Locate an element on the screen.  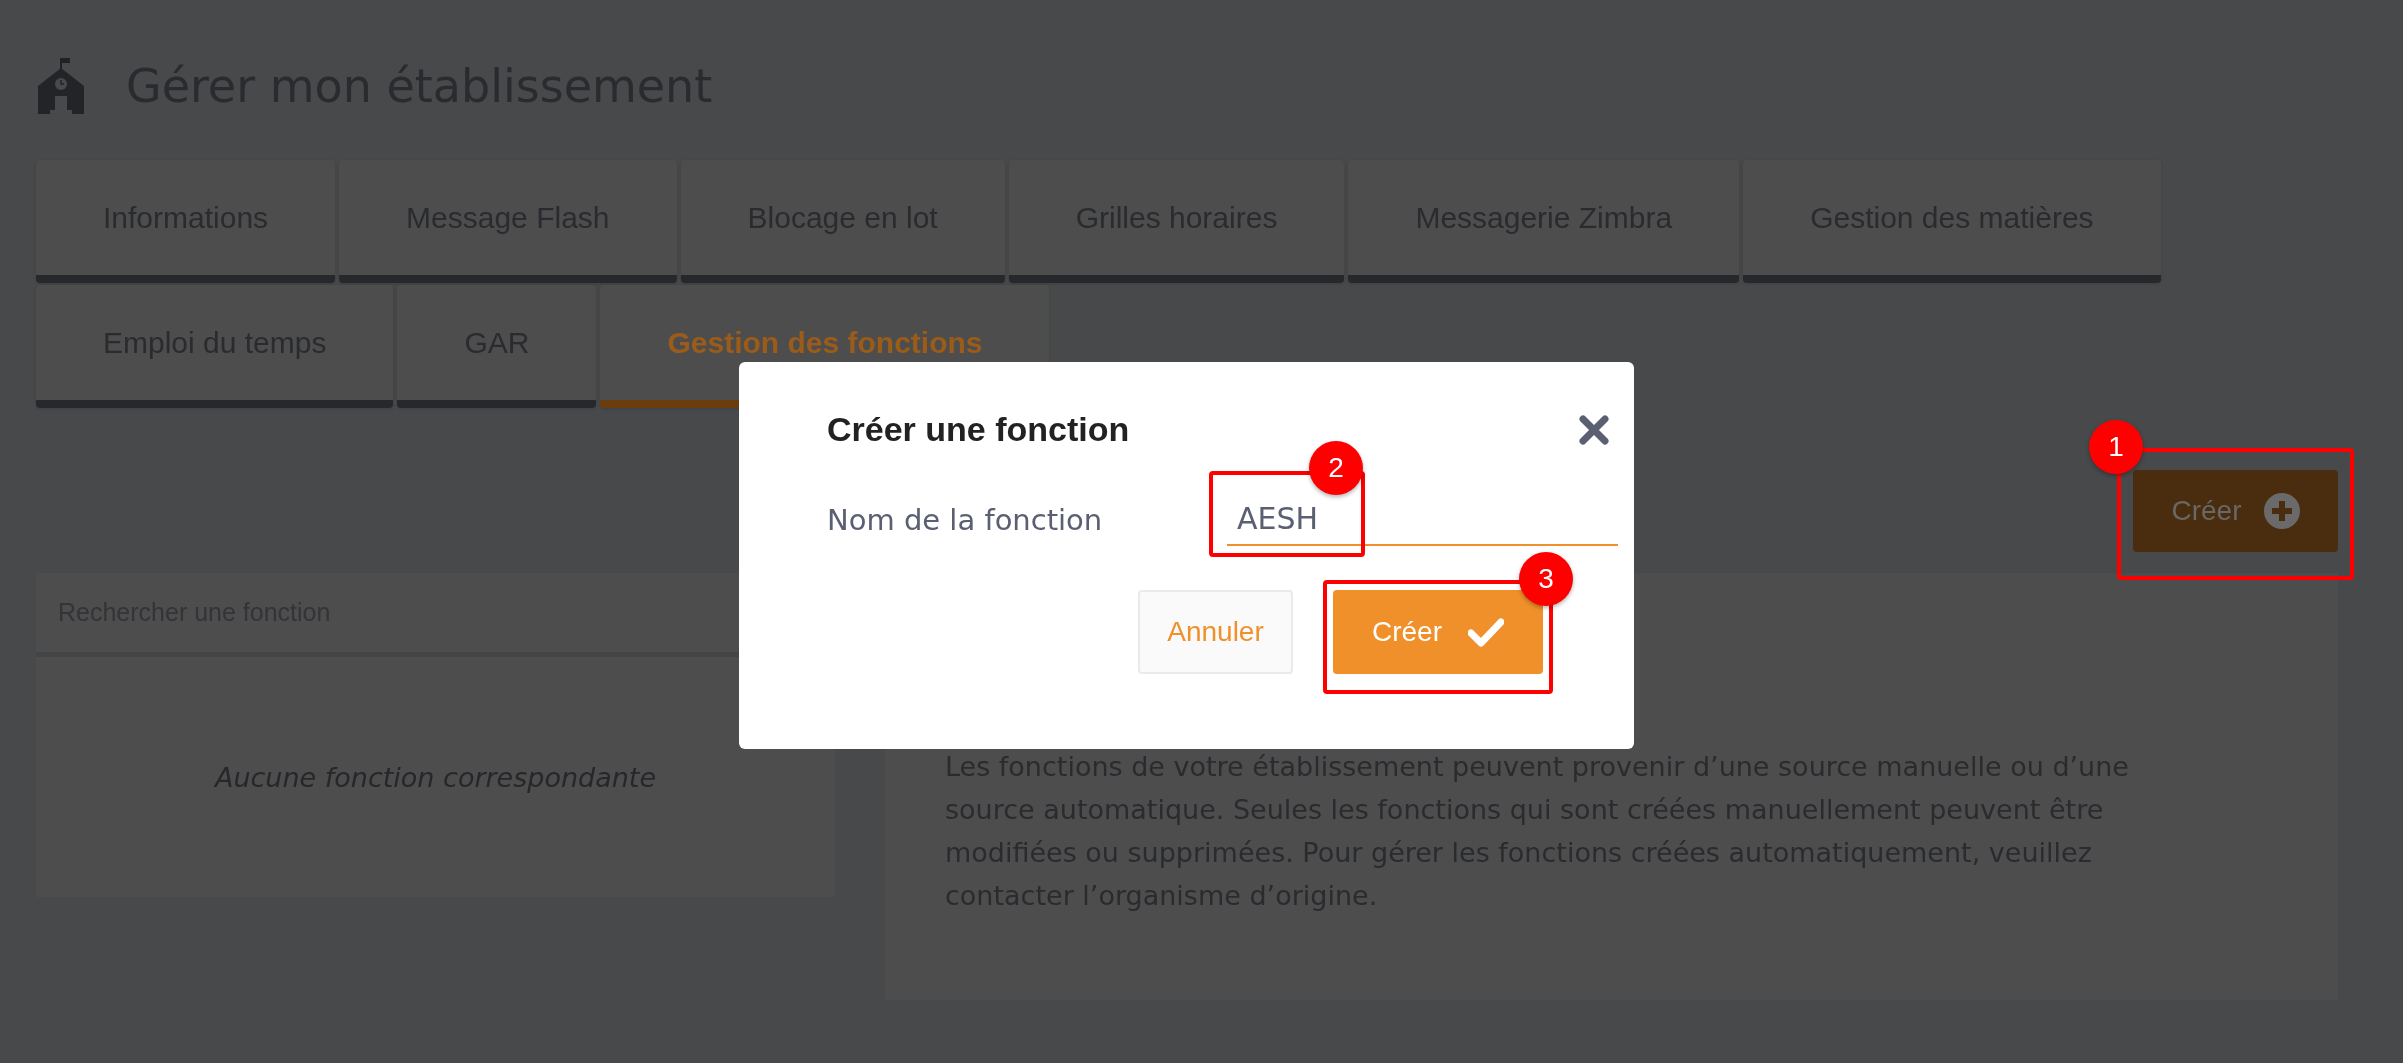
close-icon is located at coordinates (1594, 429).